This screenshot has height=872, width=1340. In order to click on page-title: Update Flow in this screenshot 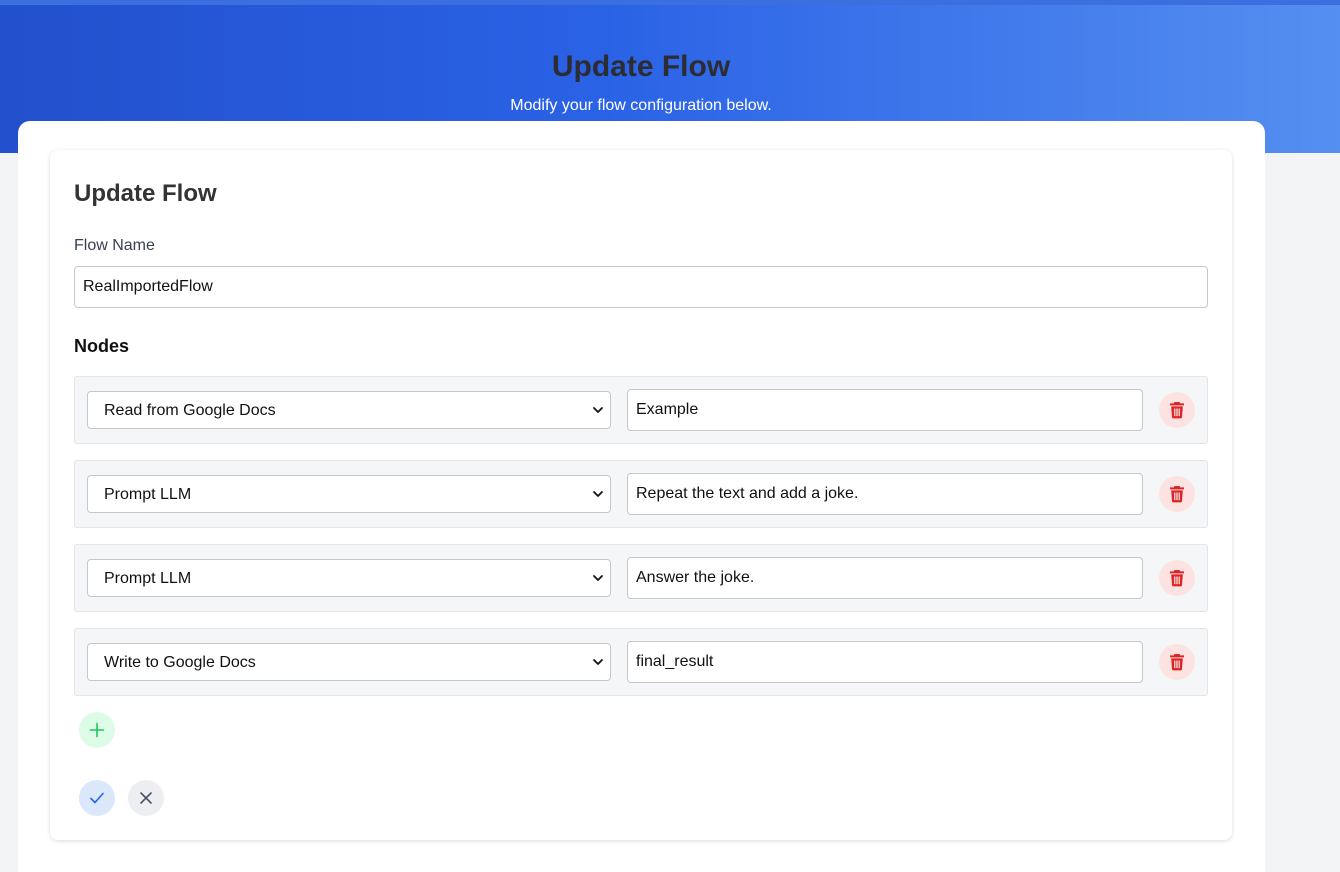, I will do `click(641, 66)`.